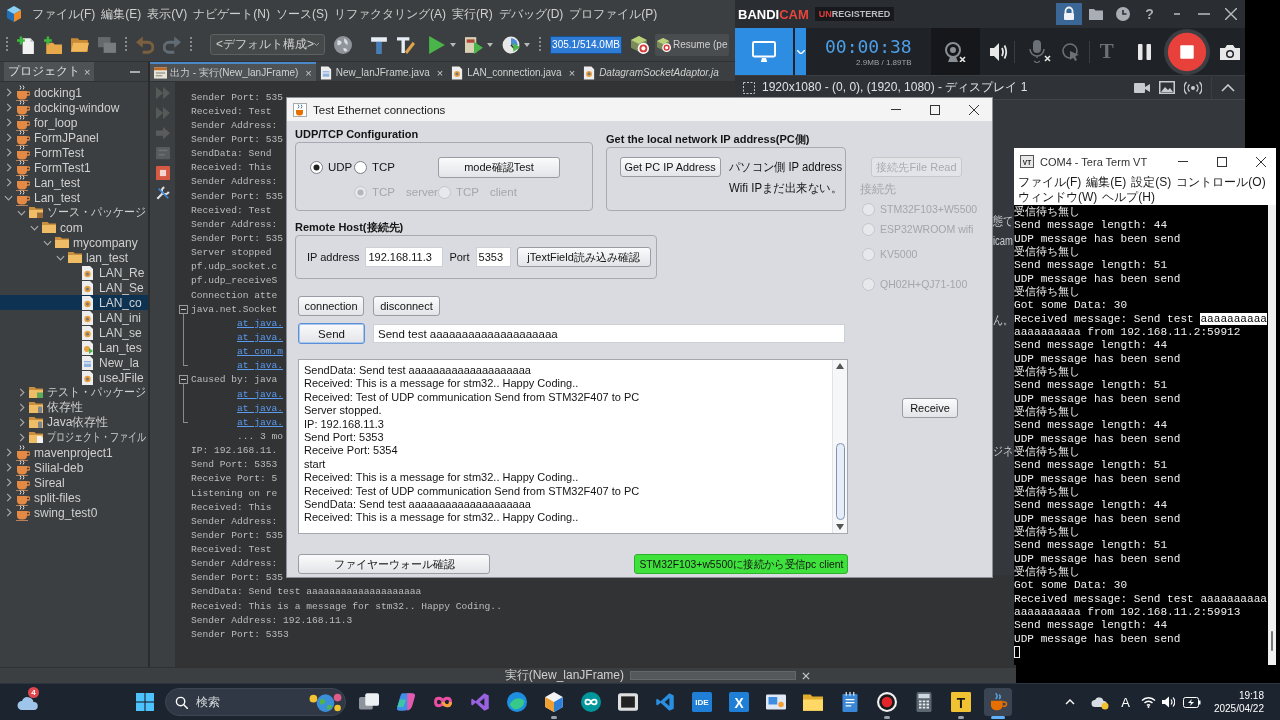  What do you see at coordinates (1238, 708) in the screenshot?
I see `clock-date: 2025/04/22` at bounding box center [1238, 708].